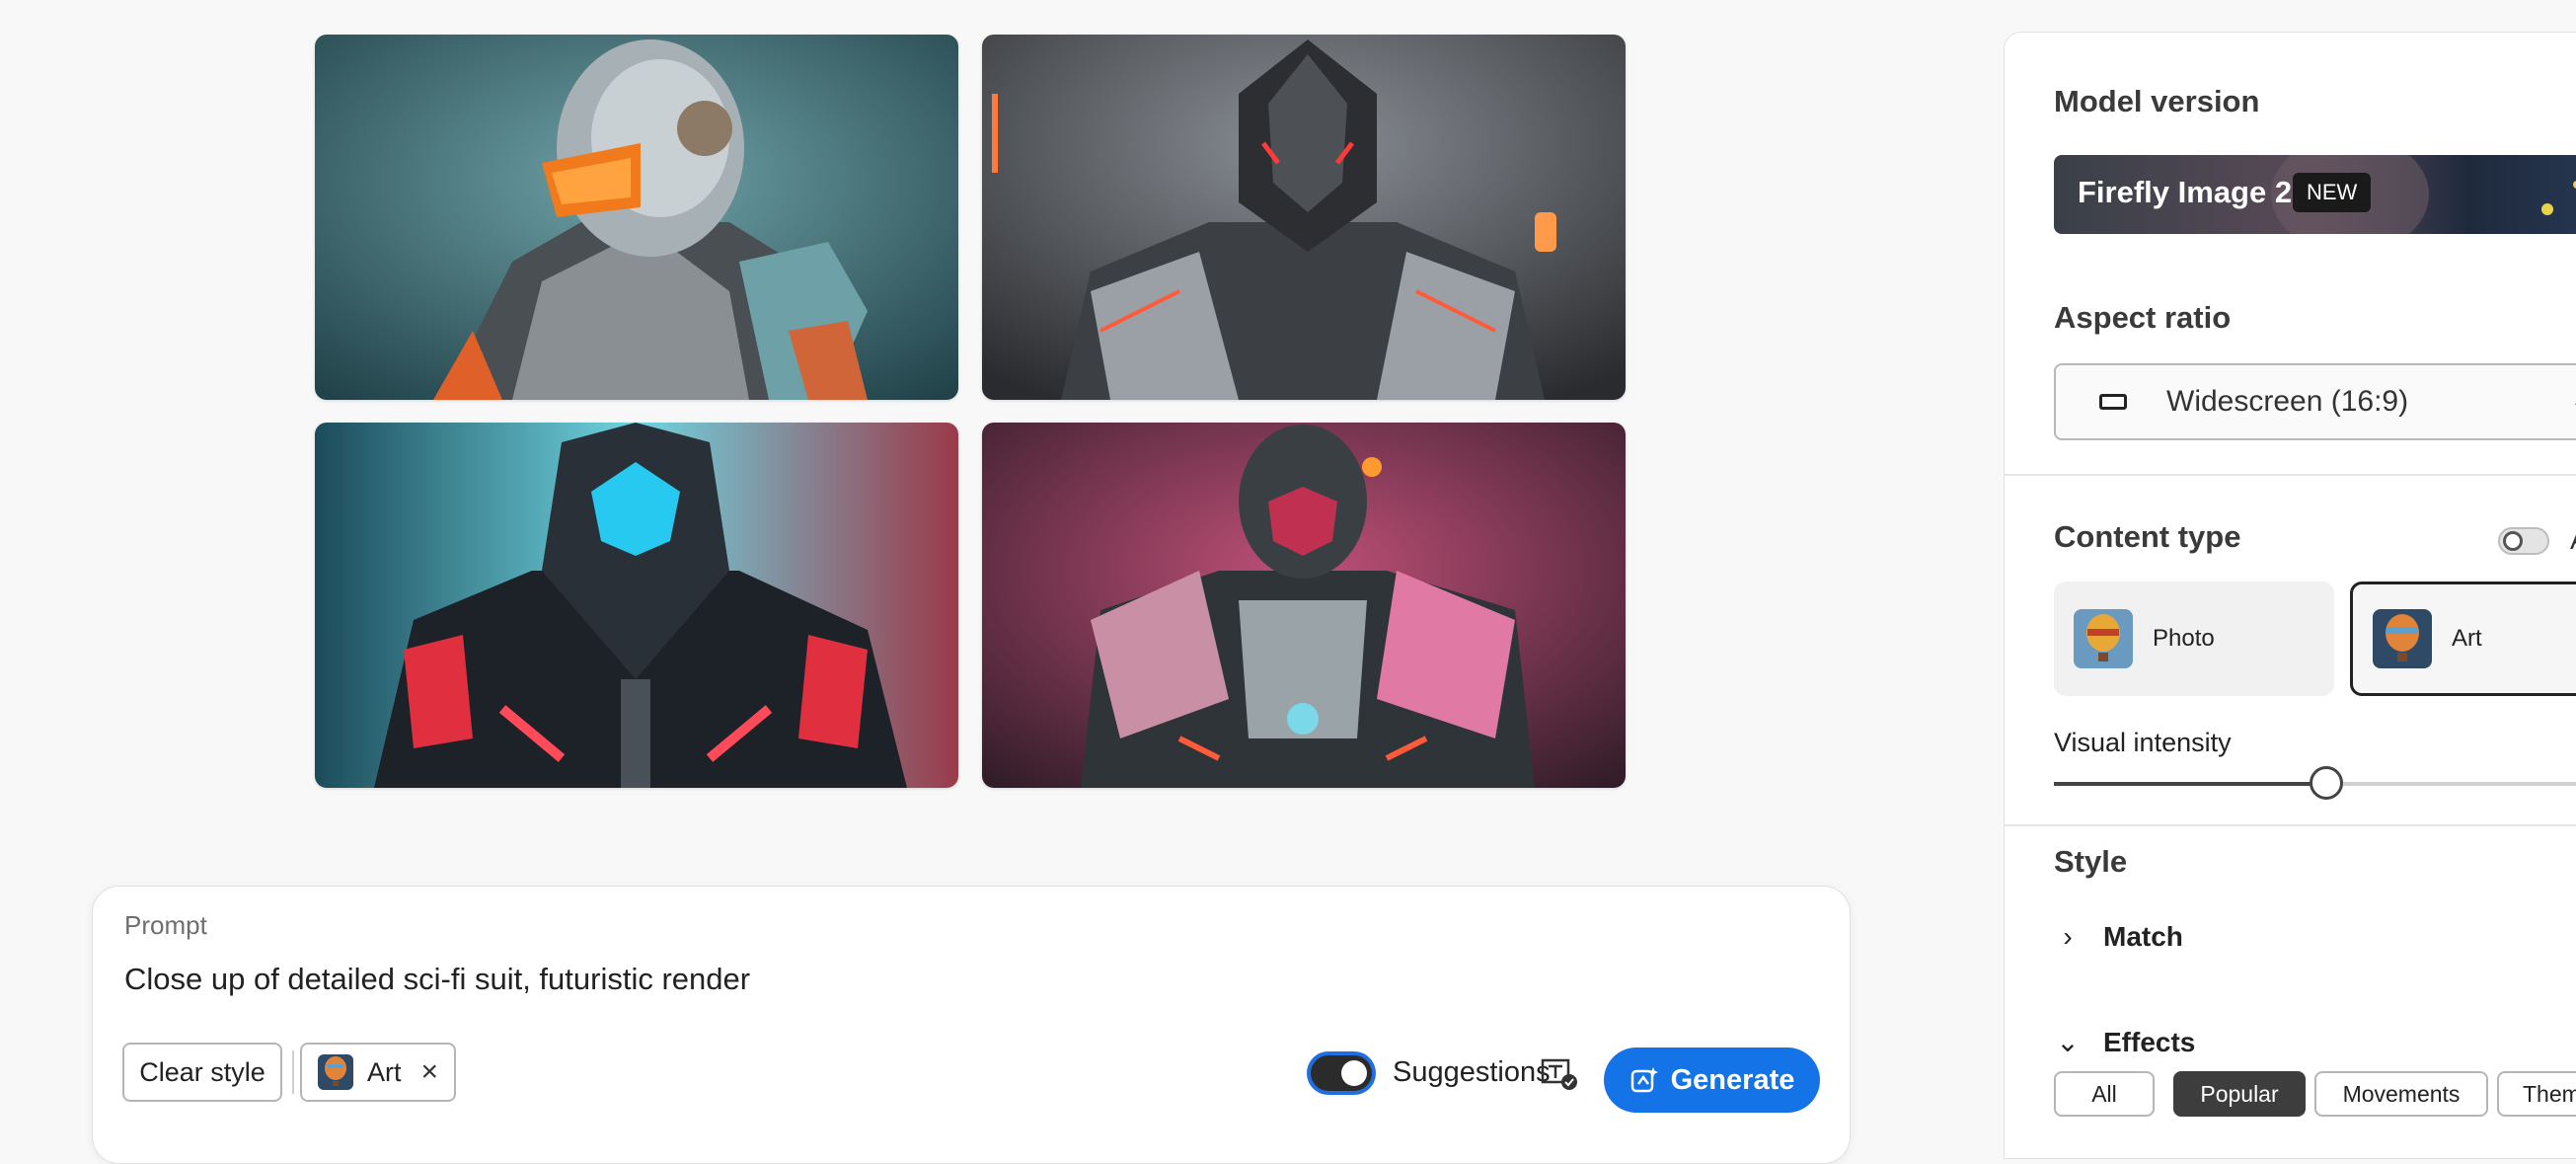 Image resolution: width=2576 pixels, height=1164 pixels. What do you see at coordinates (293, 1072) in the screenshot?
I see `chip-divider` at bounding box center [293, 1072].